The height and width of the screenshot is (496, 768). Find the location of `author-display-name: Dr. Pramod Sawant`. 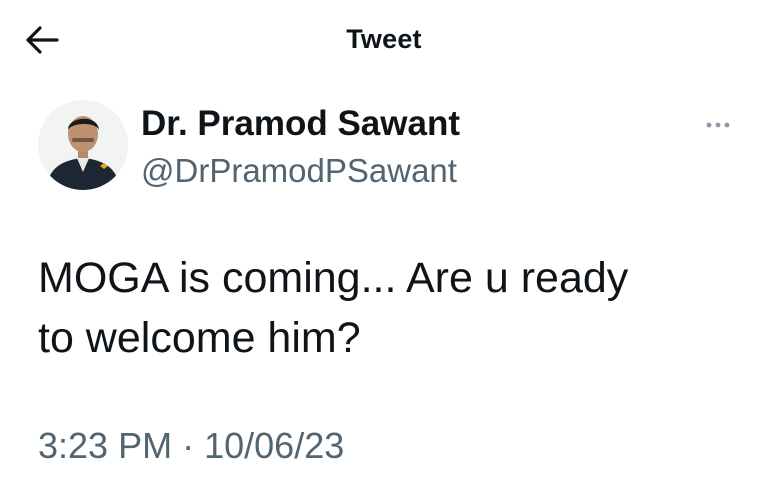

author-display-name: Dr. Pramod Sawant is located at coordinates (300, 124).